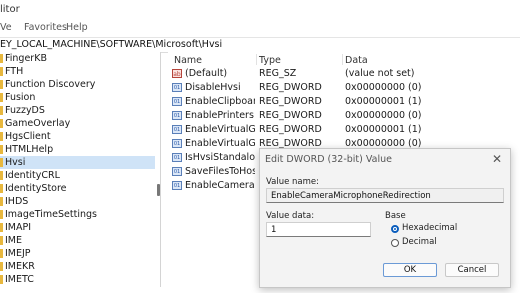 The height and width of the screenshot is (293, 520). What do you see at coordinates (77, 27) in the screenshot?
I see `menu-help: Help` at bounding box center [77, 27].